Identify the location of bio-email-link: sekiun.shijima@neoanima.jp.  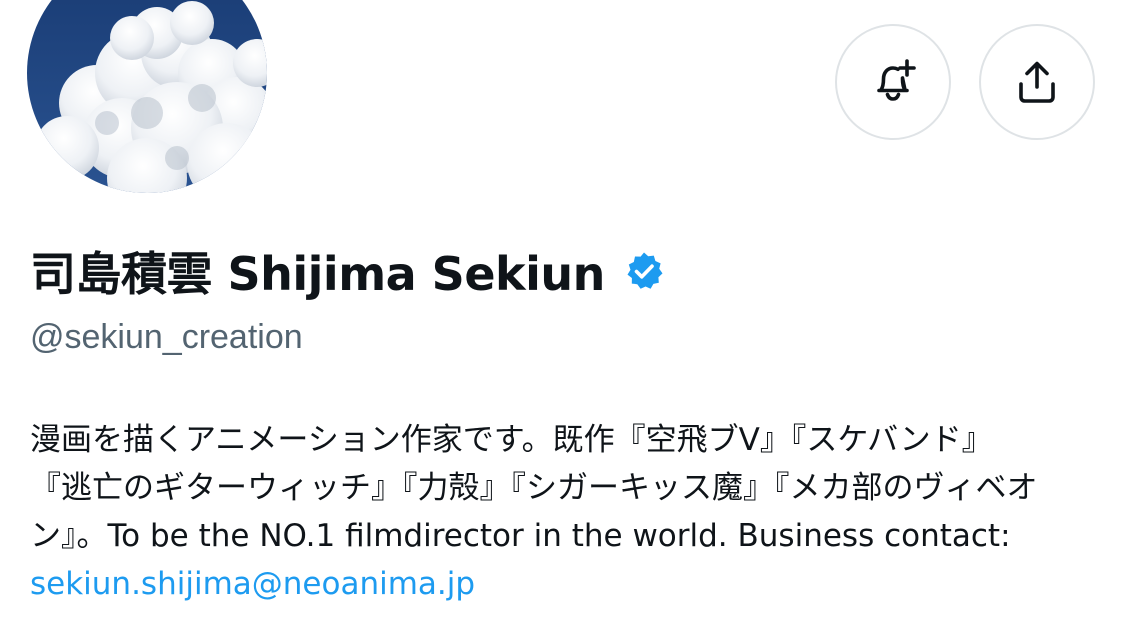
(252, 584).